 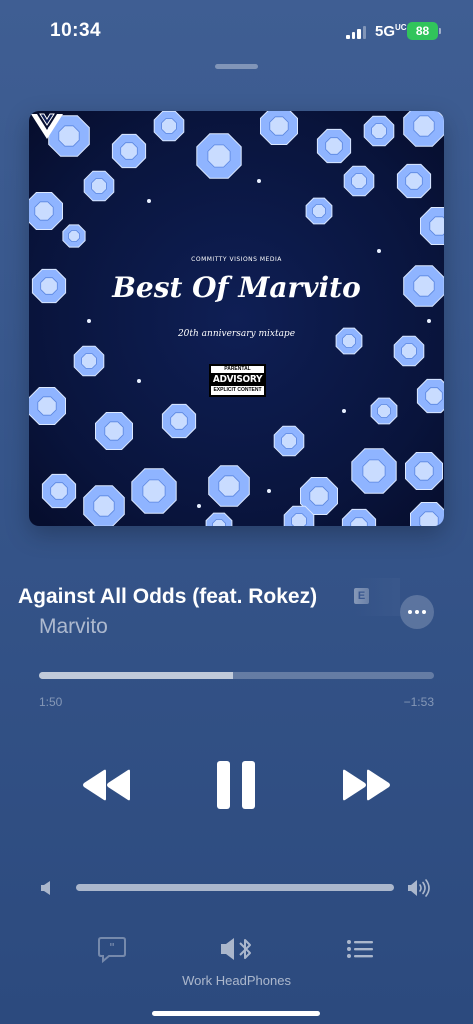 I want to click on pause-button, so click(x=236, y=785).